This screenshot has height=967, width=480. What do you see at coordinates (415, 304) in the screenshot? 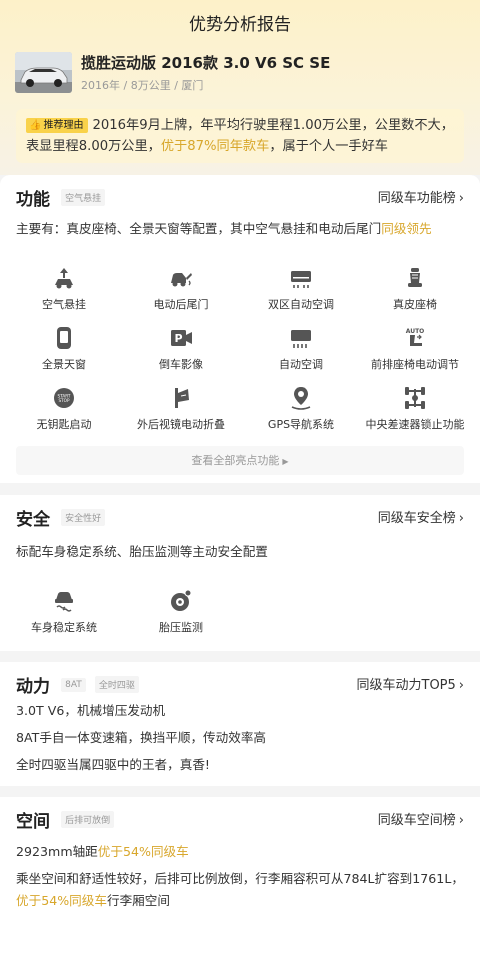
I see `feature-label: 真皮座椅` at bounding box center [415, 304].